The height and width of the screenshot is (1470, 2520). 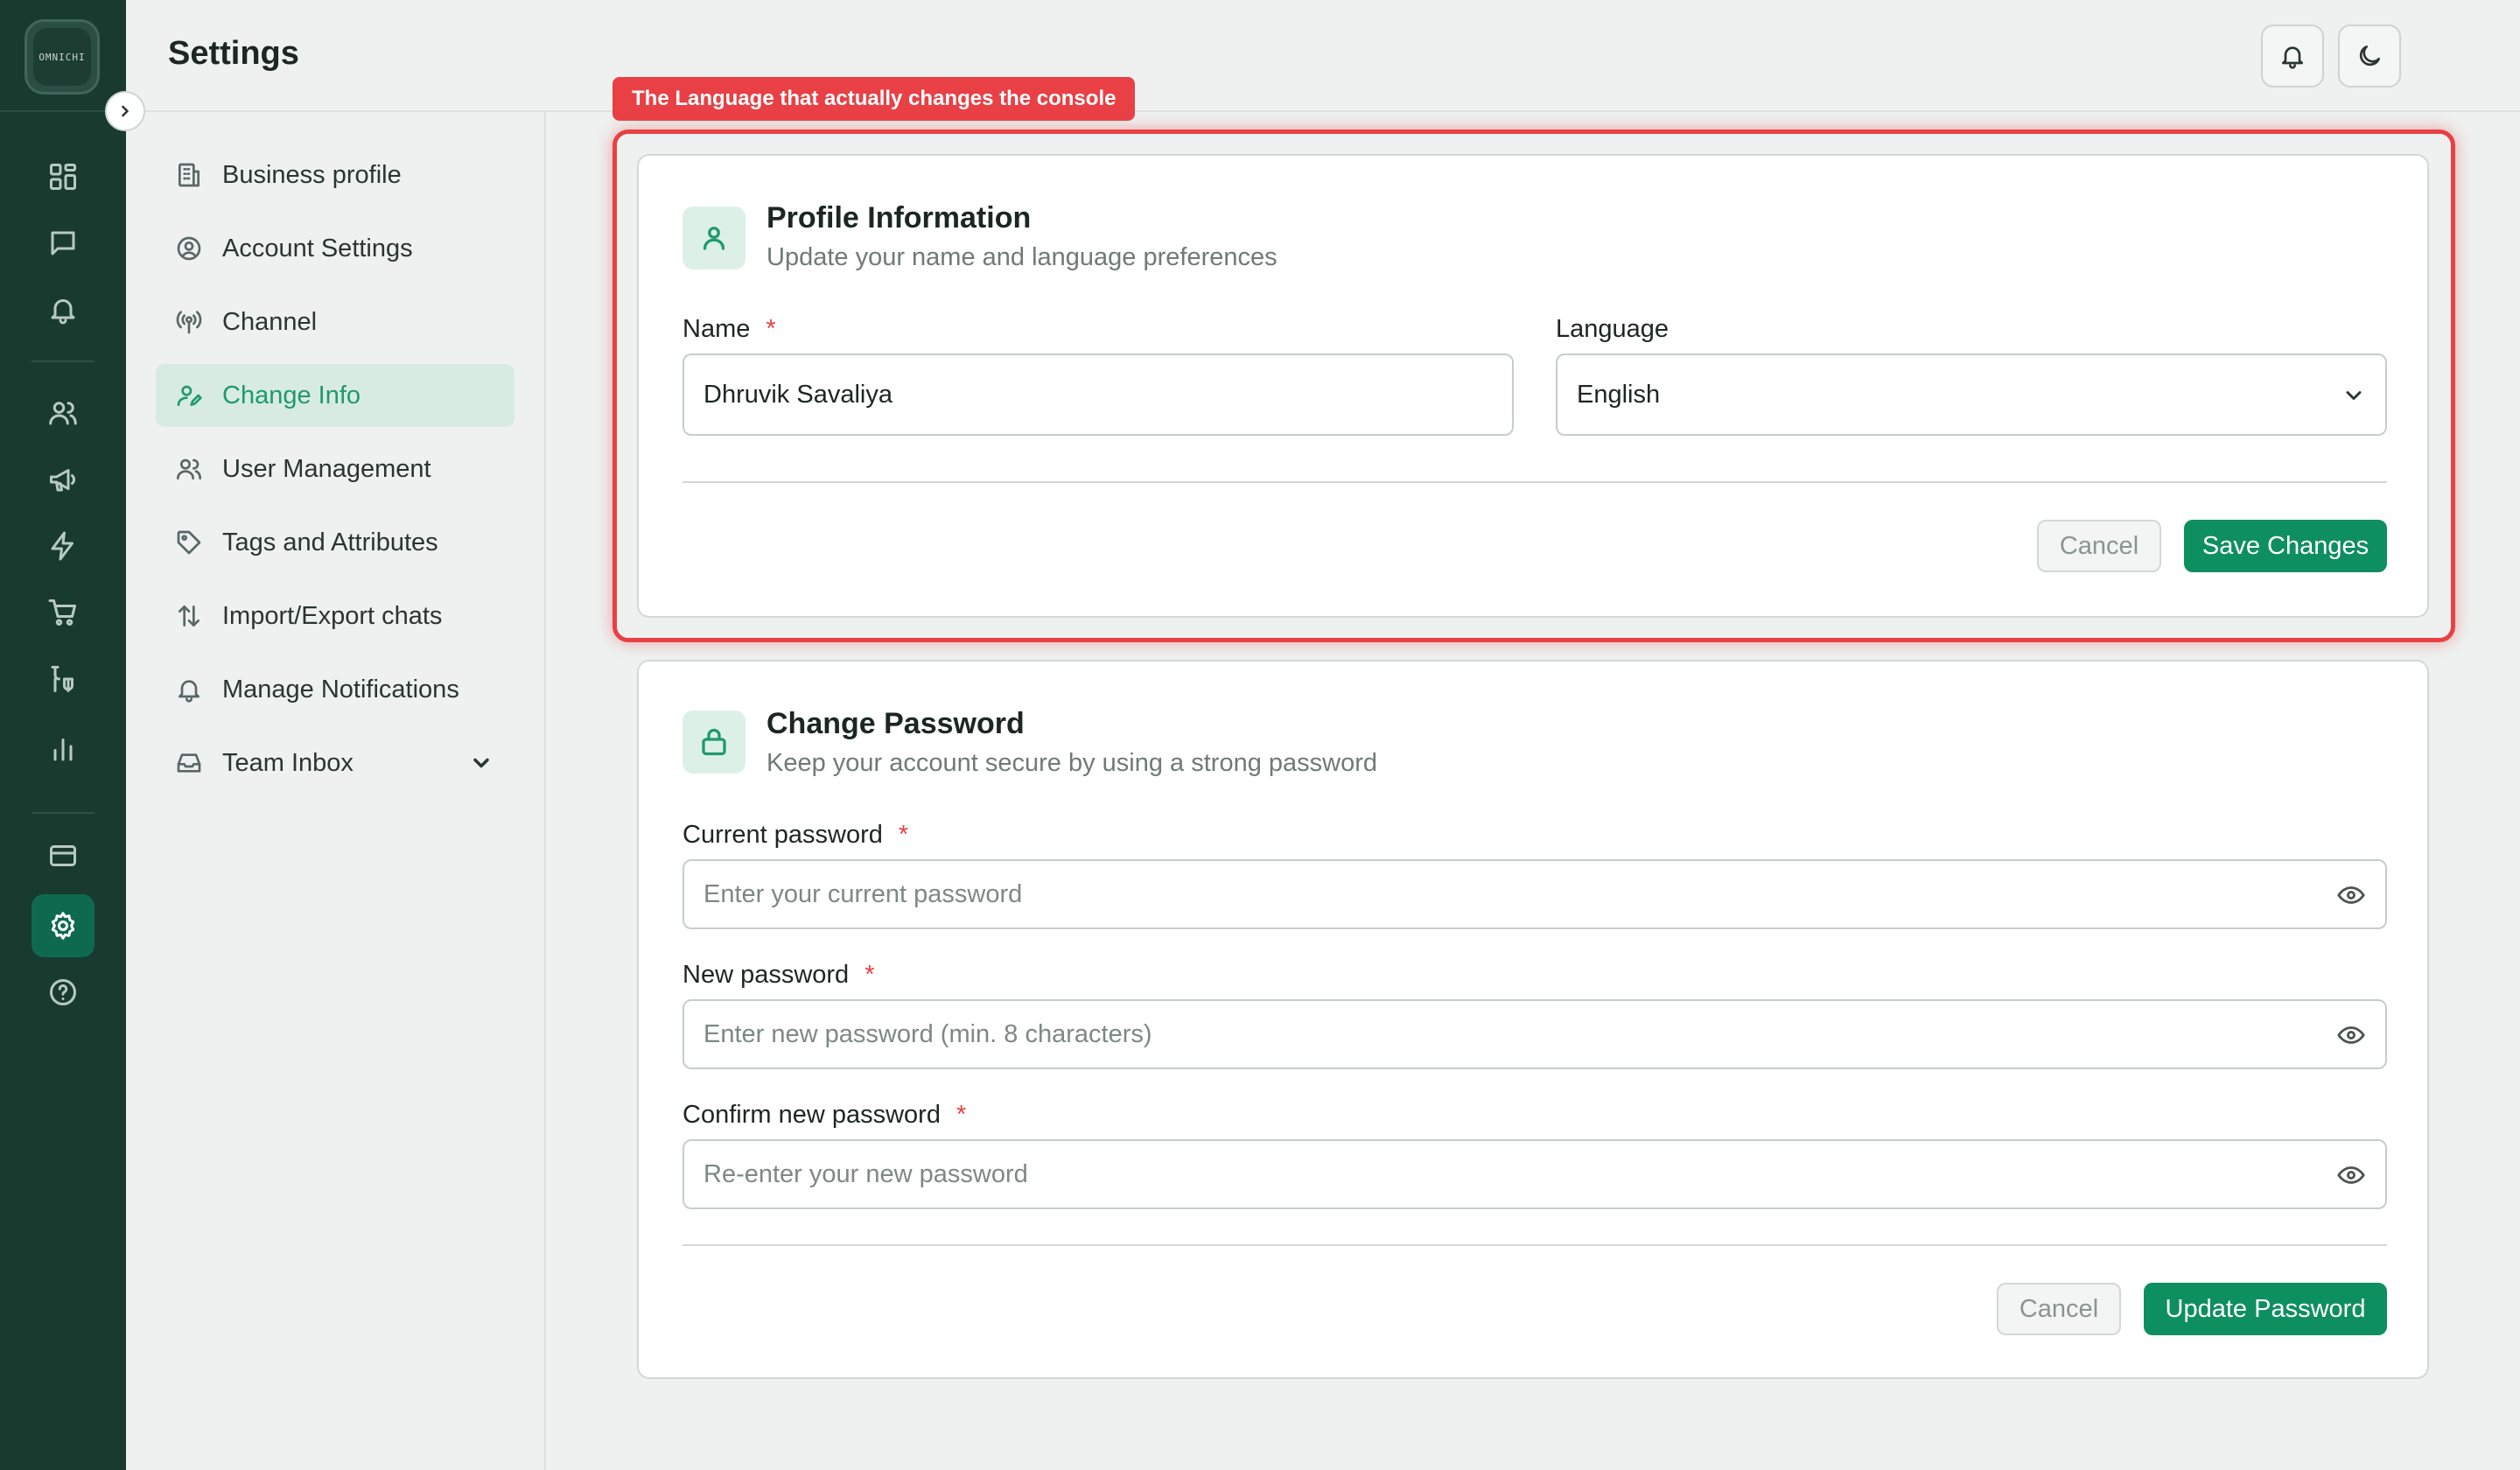 I want to click on save-changes-button: Save Changes, so click(x=2285, y=546).